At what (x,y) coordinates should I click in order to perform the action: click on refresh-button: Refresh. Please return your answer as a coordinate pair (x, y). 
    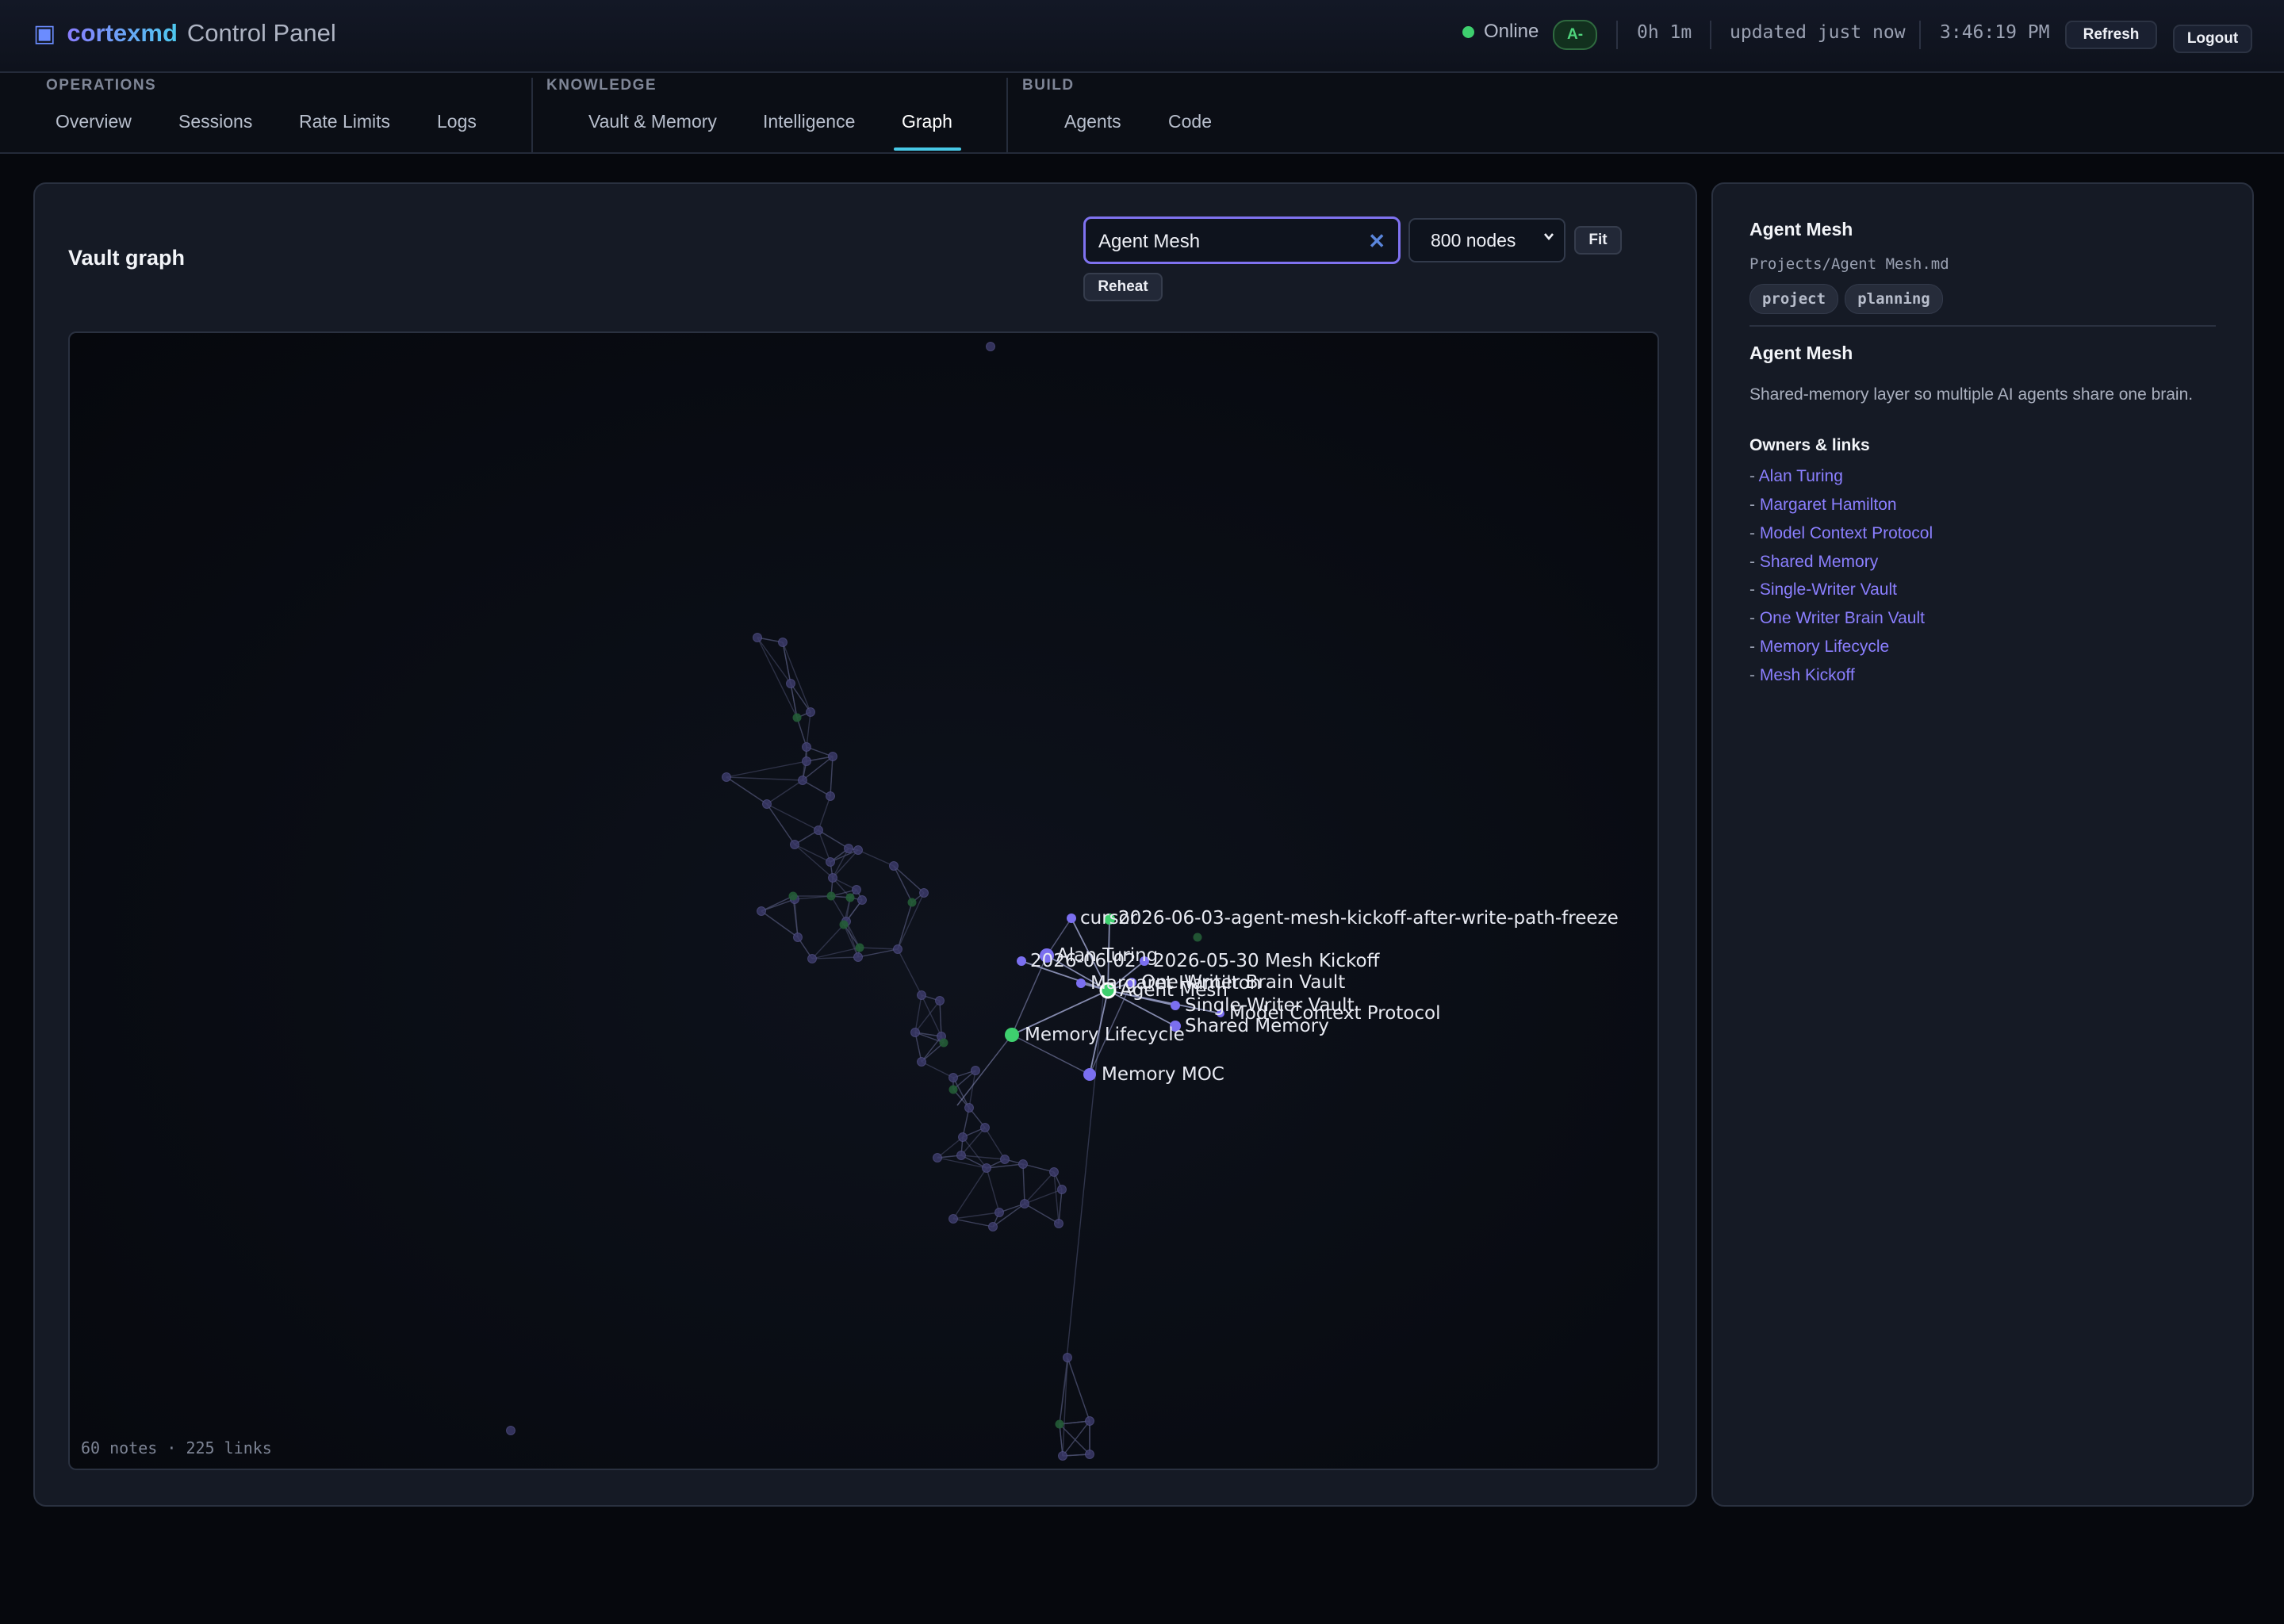
    Looking at the image, I should click on (2111, 35).